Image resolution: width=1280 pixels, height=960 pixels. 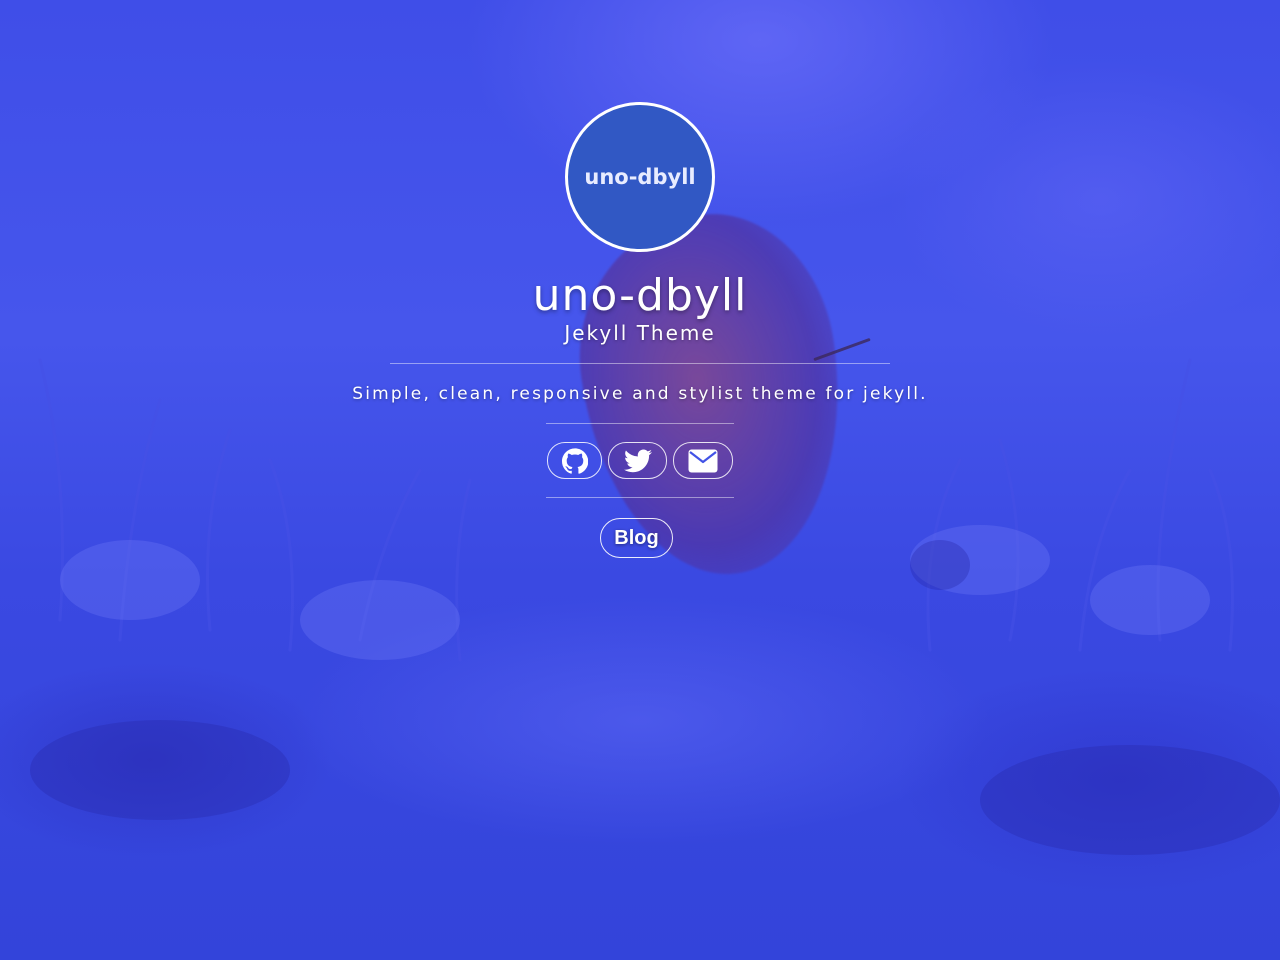 What do you see at coordinates (640, 295) in the screenshot?
I see `site-title: uno-dbyll` at bounding box center [640, 295].